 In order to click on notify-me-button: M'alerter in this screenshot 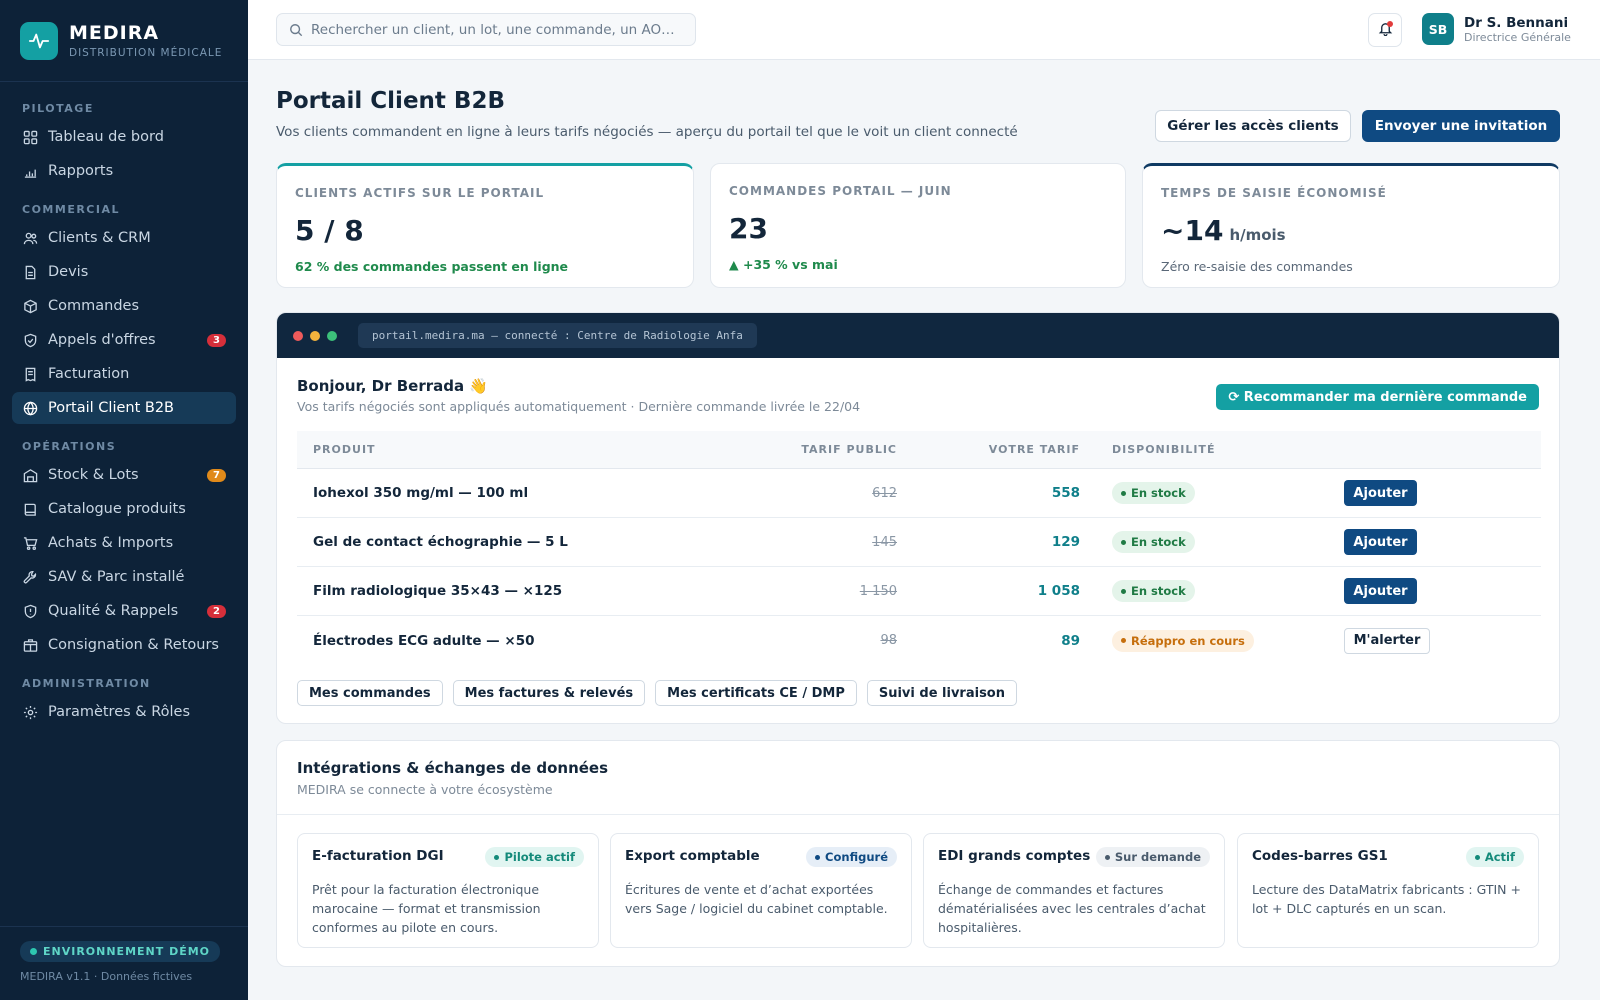, I will do `click(1387, 640)`.